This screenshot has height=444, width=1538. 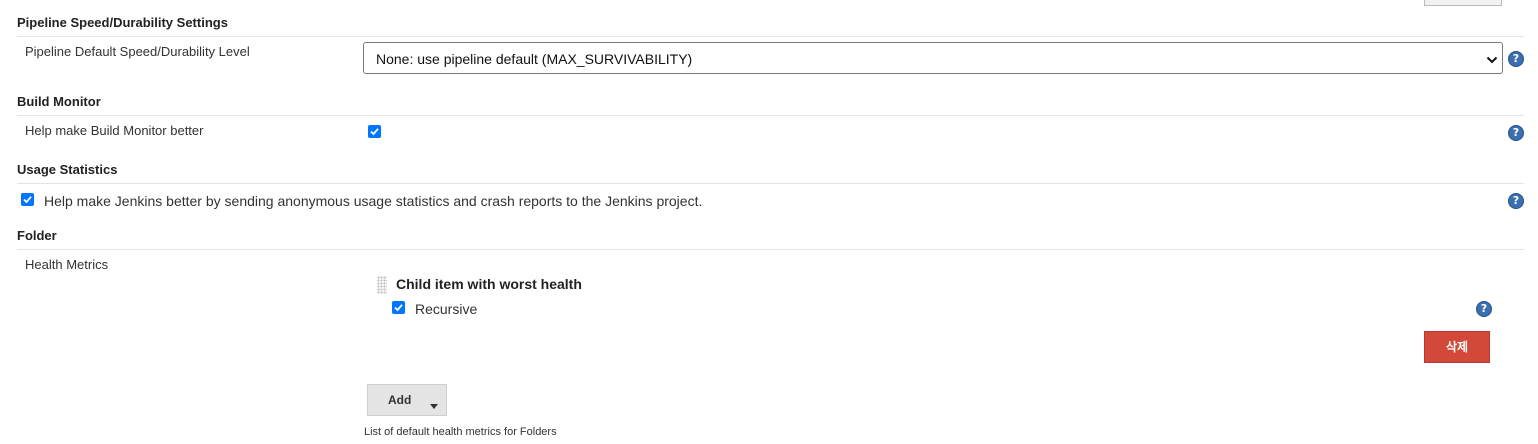 What do you see at coordinates (1463, 3) in the screenshot?
I see `top-cutoff-button` at bounding box center [1463, 3].